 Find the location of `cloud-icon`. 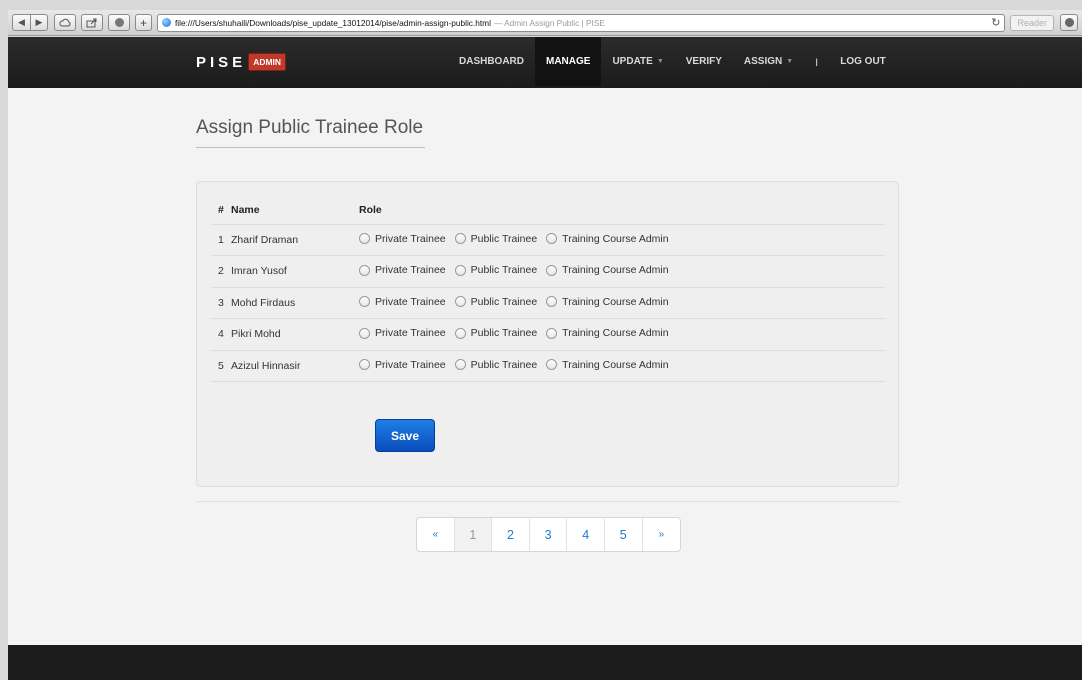

cloud-icon is located at coordinates (65, 22).